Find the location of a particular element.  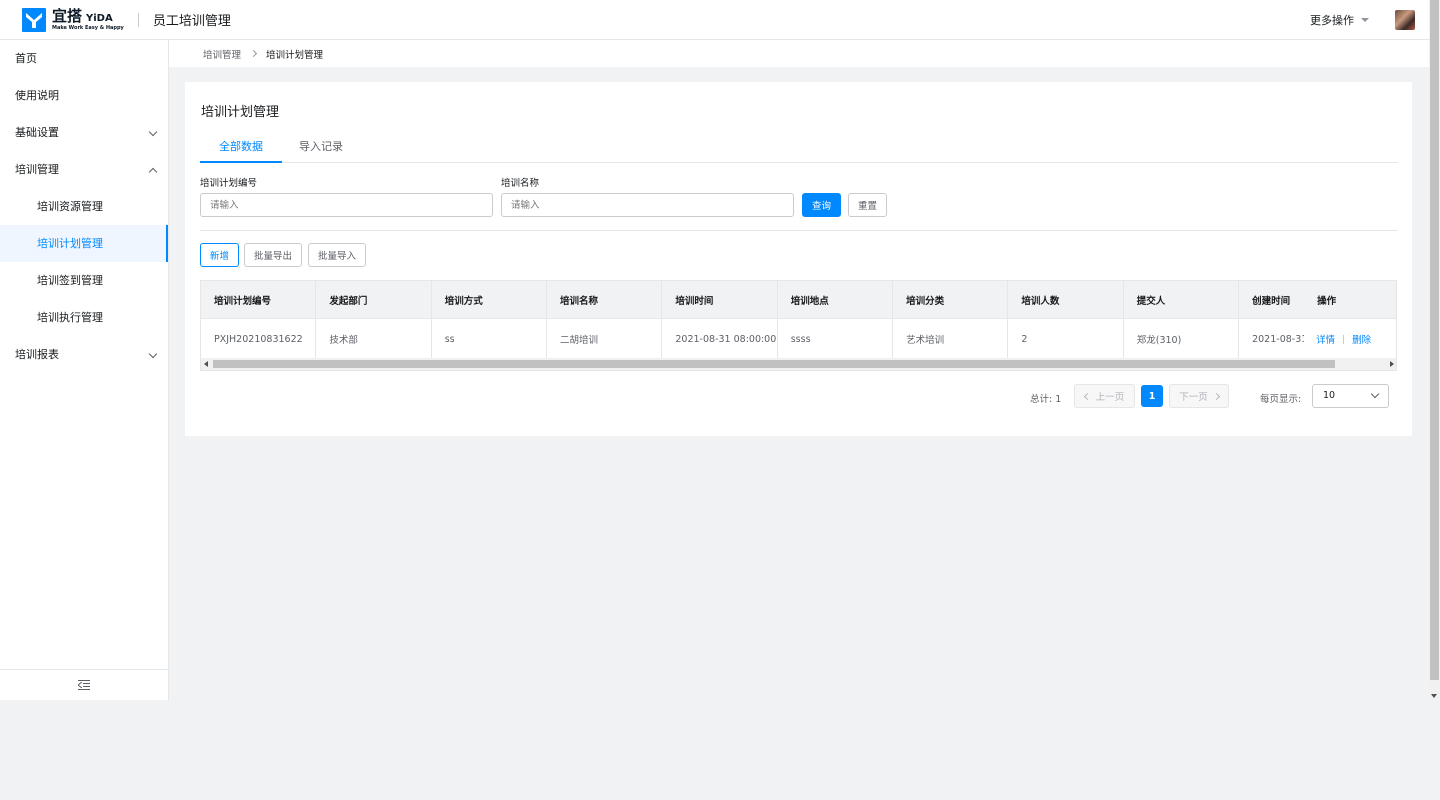

table-cell: 郑龙(310) is located at coordinates (1182, 339).